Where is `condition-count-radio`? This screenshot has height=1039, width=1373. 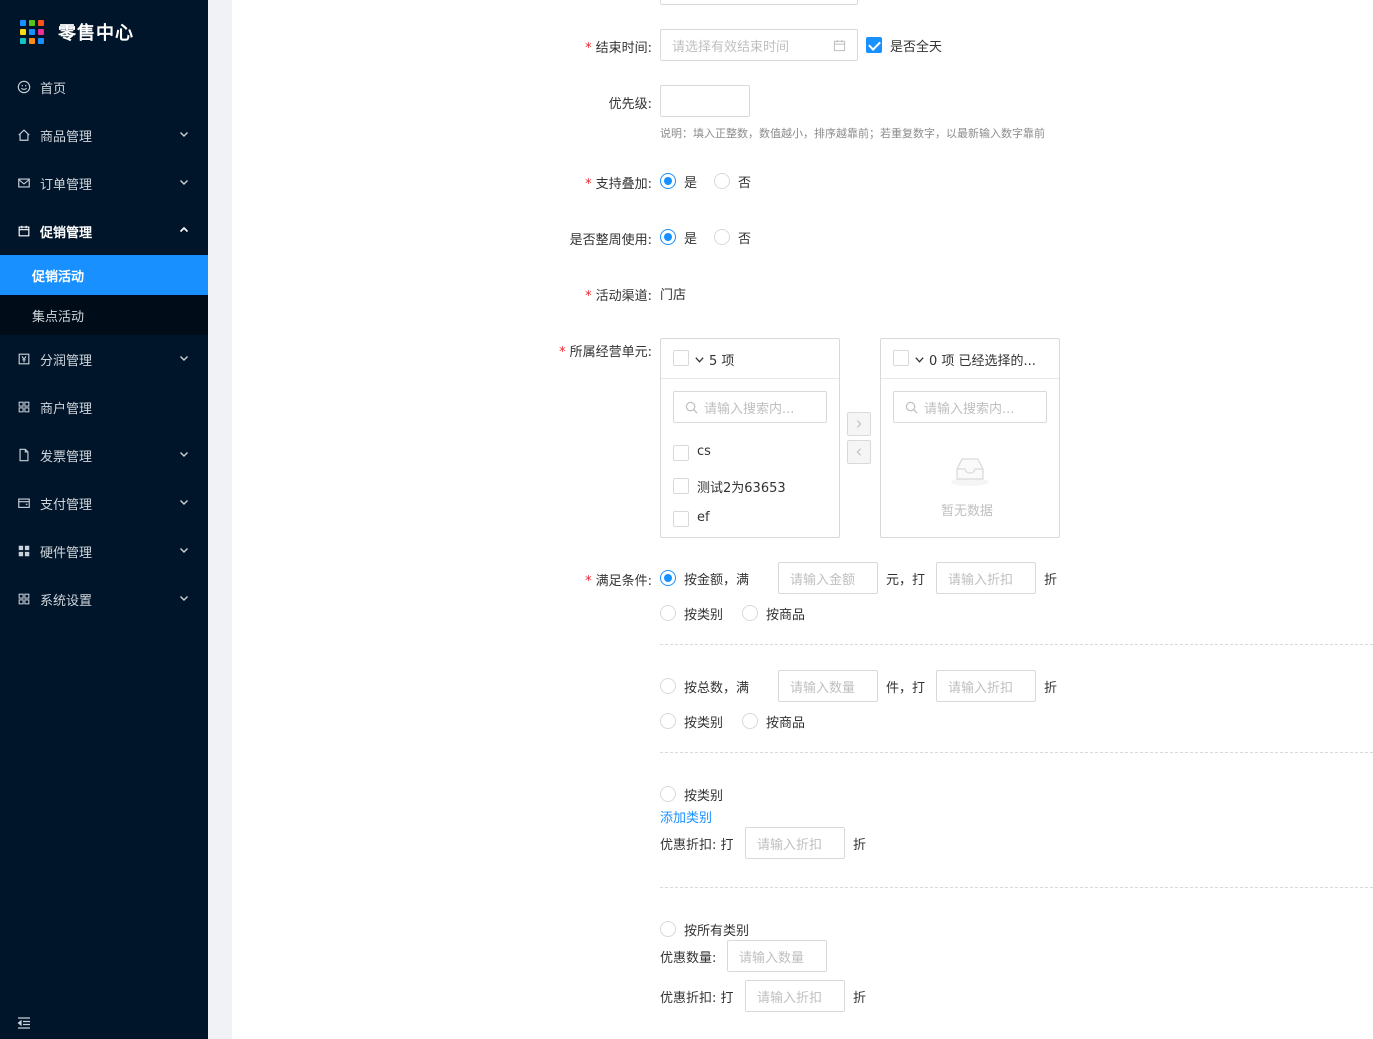 condition-count-radio is located at coordinates (668, 686).